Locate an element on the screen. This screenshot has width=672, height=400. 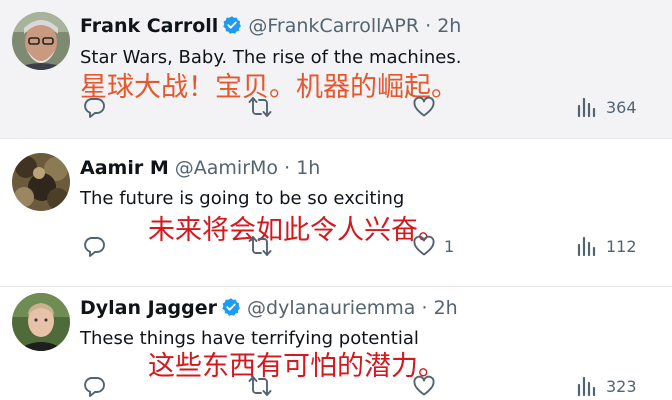
tweet-actions: 1 112 is located at coordinates (336, 246).